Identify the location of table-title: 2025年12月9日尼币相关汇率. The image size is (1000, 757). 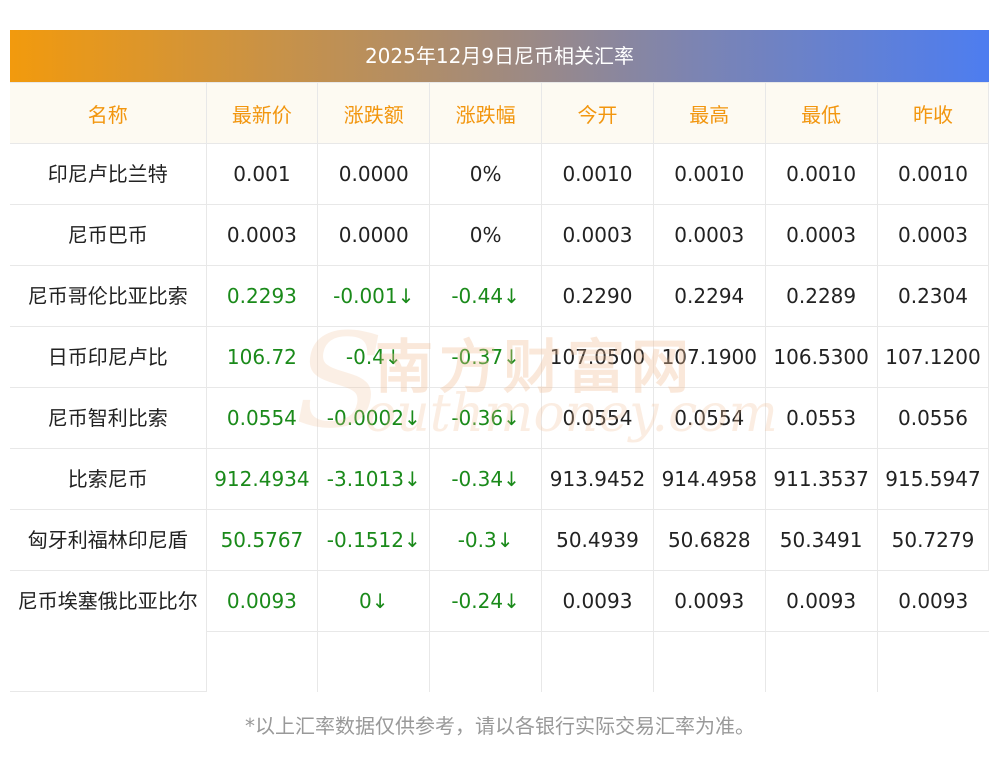
(499, 56).